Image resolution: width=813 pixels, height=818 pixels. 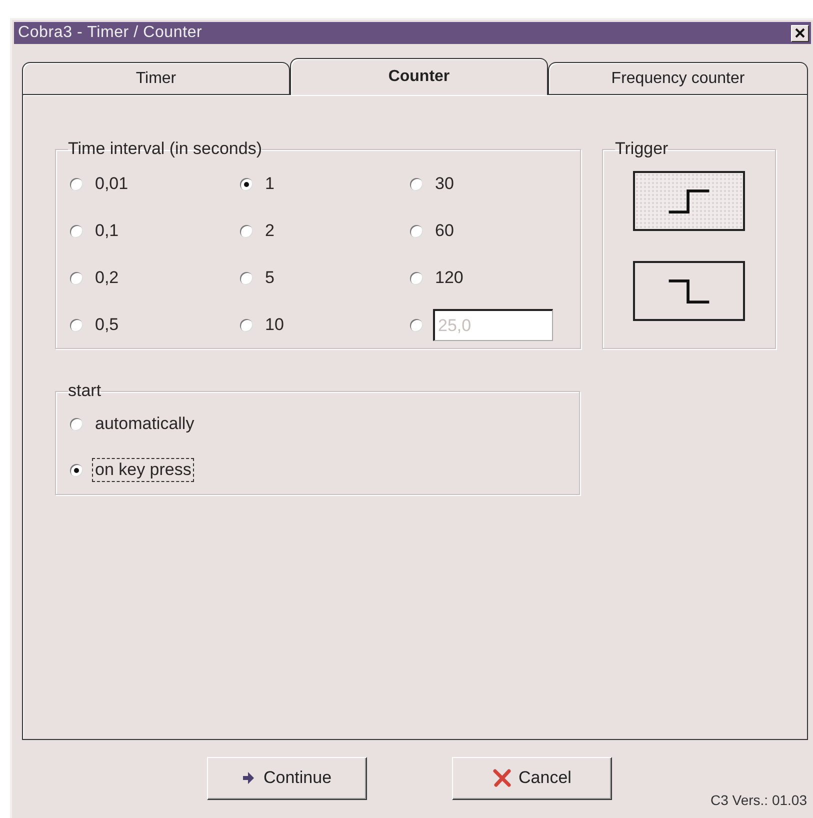 I want to click on radio-button: 2, so click(x=258, y=231).